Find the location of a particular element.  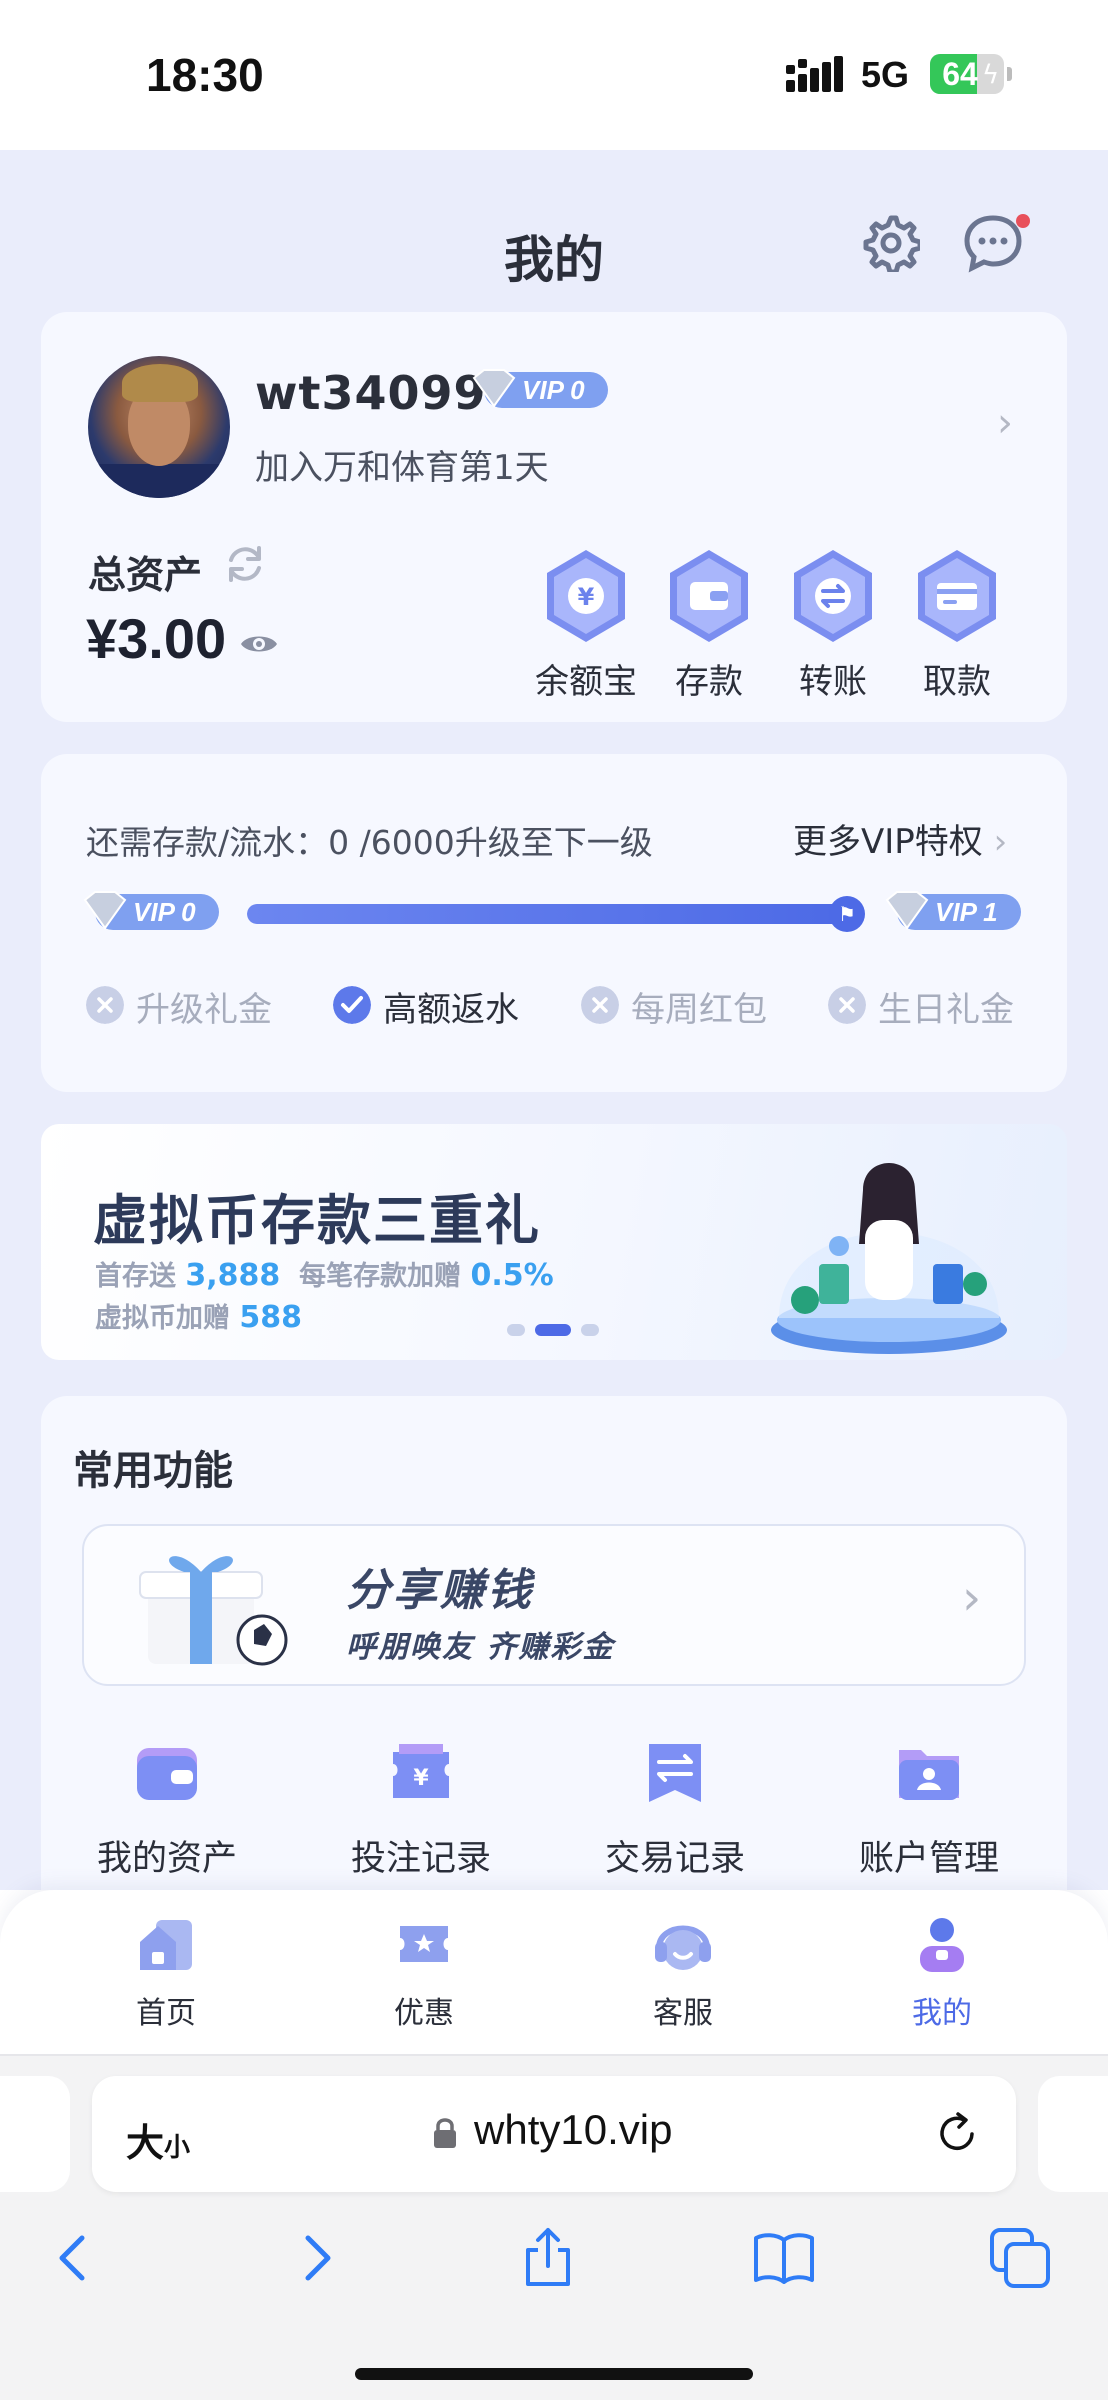

carousel-indicator is located at coordinates (557, 1330).